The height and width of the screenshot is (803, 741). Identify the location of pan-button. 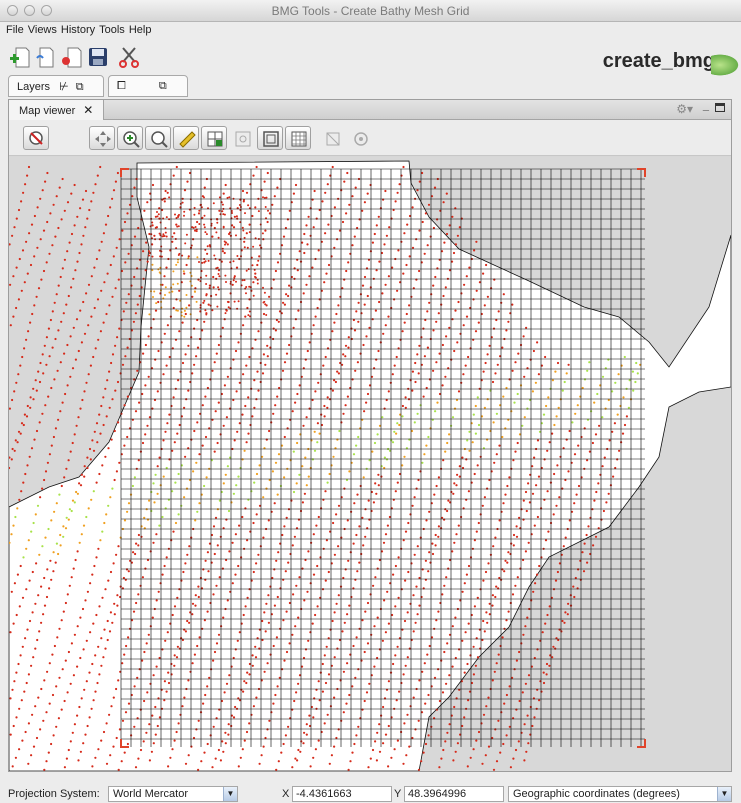
(102, 138).